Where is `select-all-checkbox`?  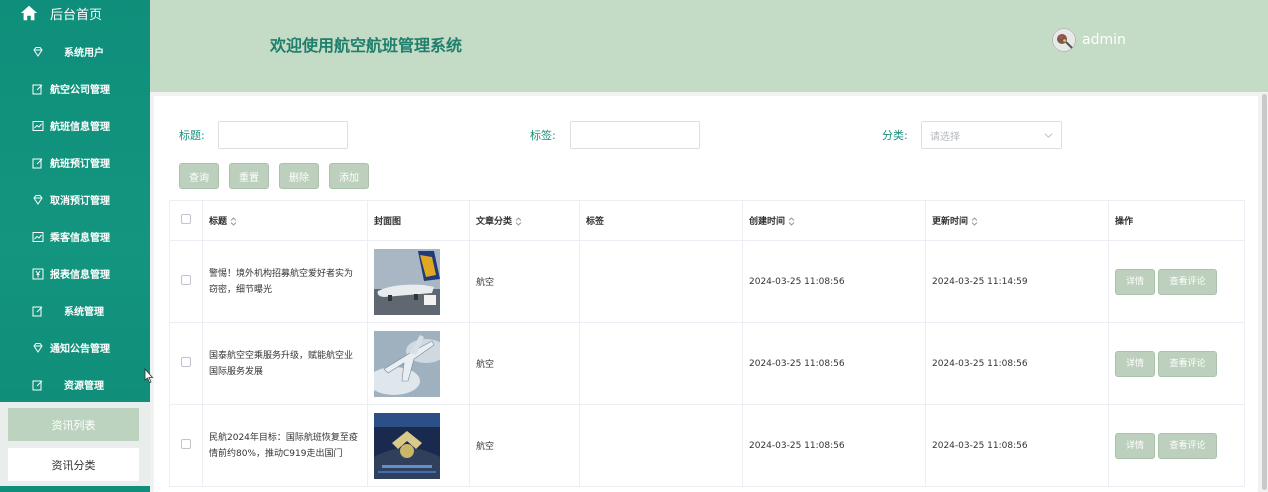 select-all-checkbox is located at coordinates (186, 219).